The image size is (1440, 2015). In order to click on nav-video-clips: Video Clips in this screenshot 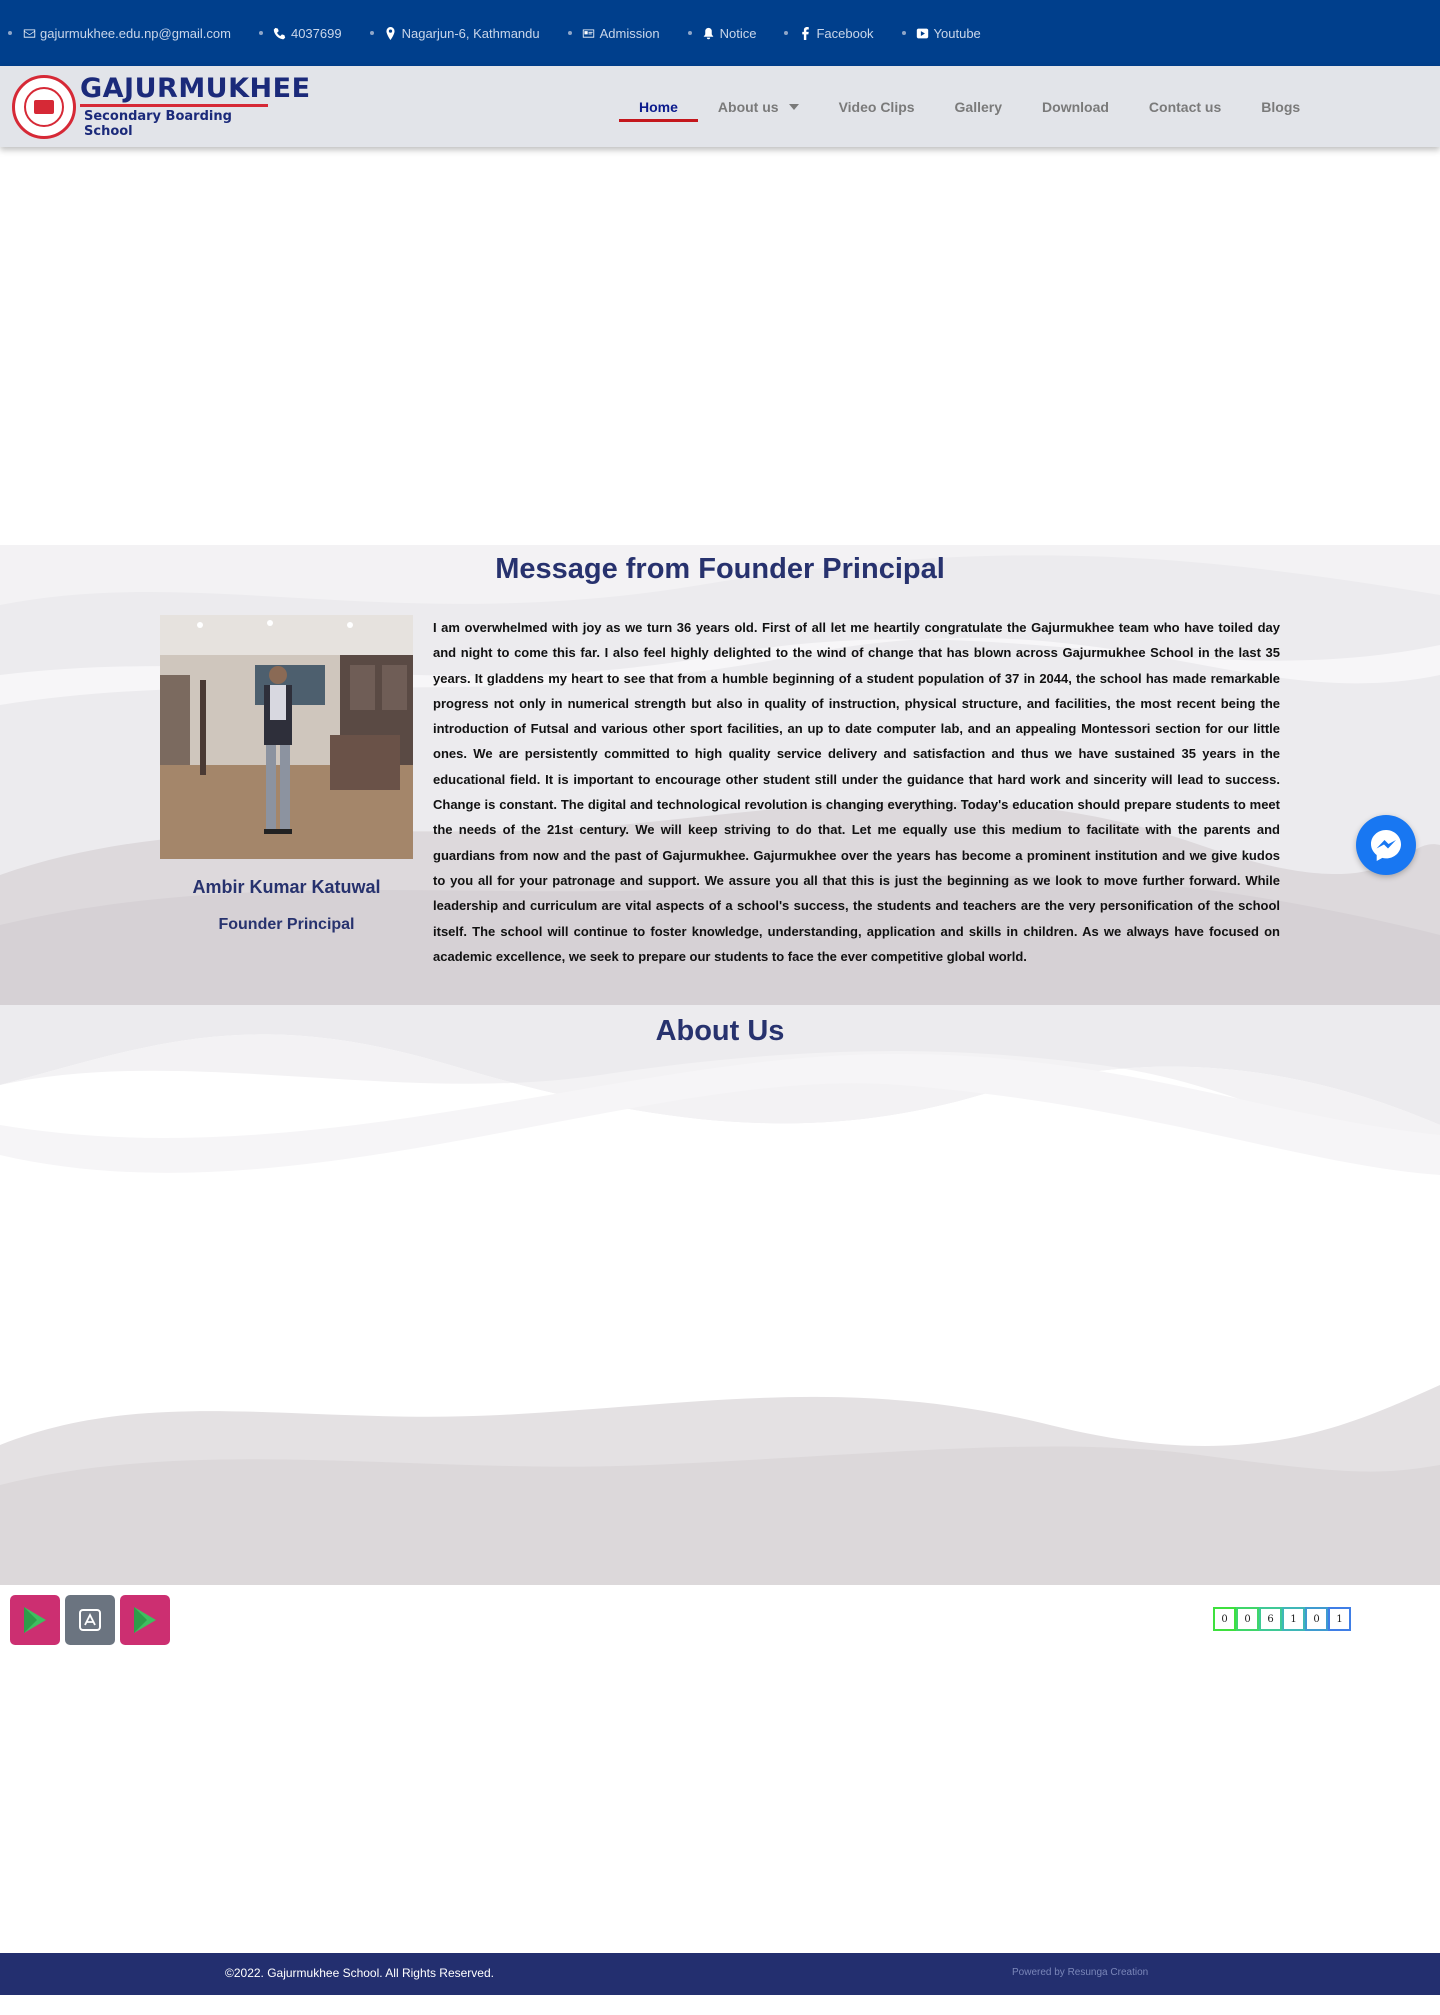, I will do `click(877, 106)`.